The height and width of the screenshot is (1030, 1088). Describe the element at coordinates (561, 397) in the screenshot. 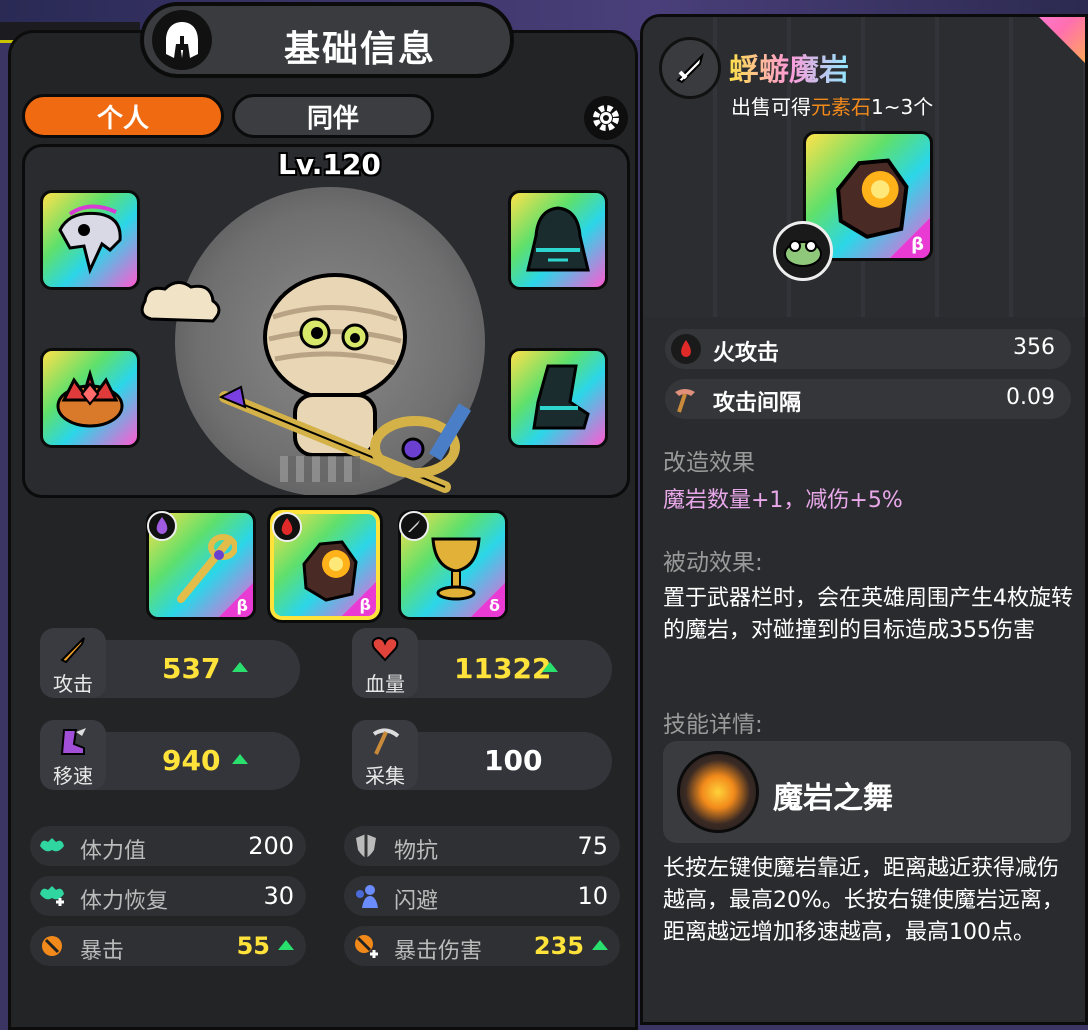

I see `boot-icon` at that location.